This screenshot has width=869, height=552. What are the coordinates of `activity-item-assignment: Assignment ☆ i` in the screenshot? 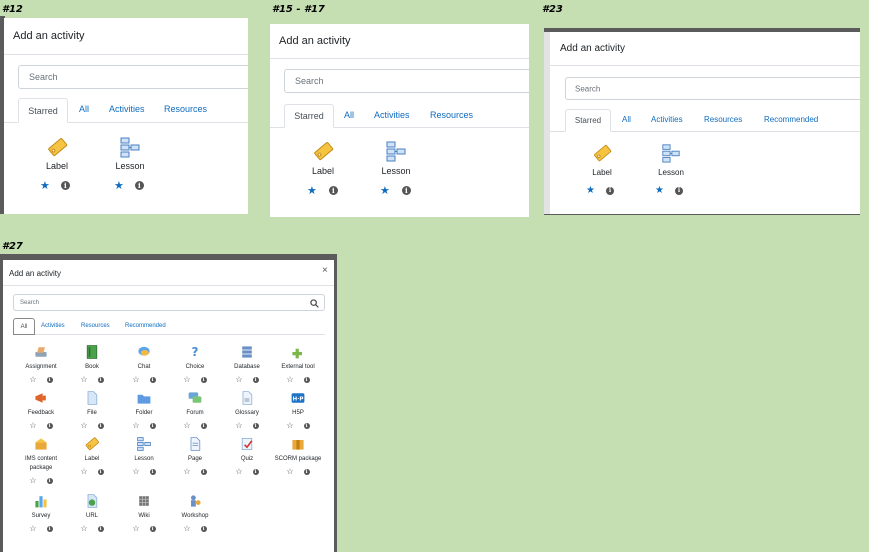 It's located at (41, 364).